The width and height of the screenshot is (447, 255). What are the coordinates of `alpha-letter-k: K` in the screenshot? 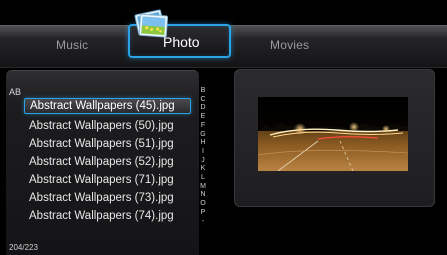 It's located at (203, 169).